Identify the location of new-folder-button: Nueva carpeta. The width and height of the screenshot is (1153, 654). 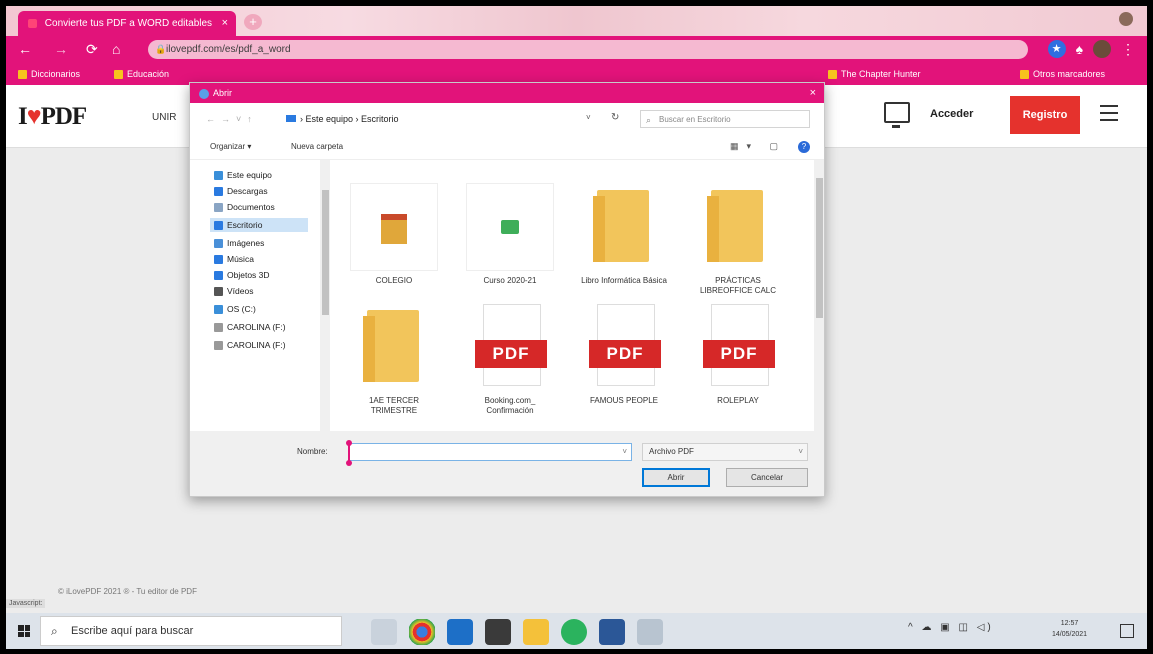
(317, 146).